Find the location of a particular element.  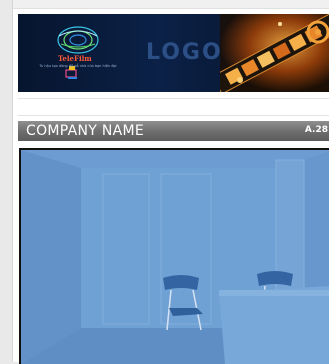

logo-placeholder: LOGO is located at coordinates (184, 52).